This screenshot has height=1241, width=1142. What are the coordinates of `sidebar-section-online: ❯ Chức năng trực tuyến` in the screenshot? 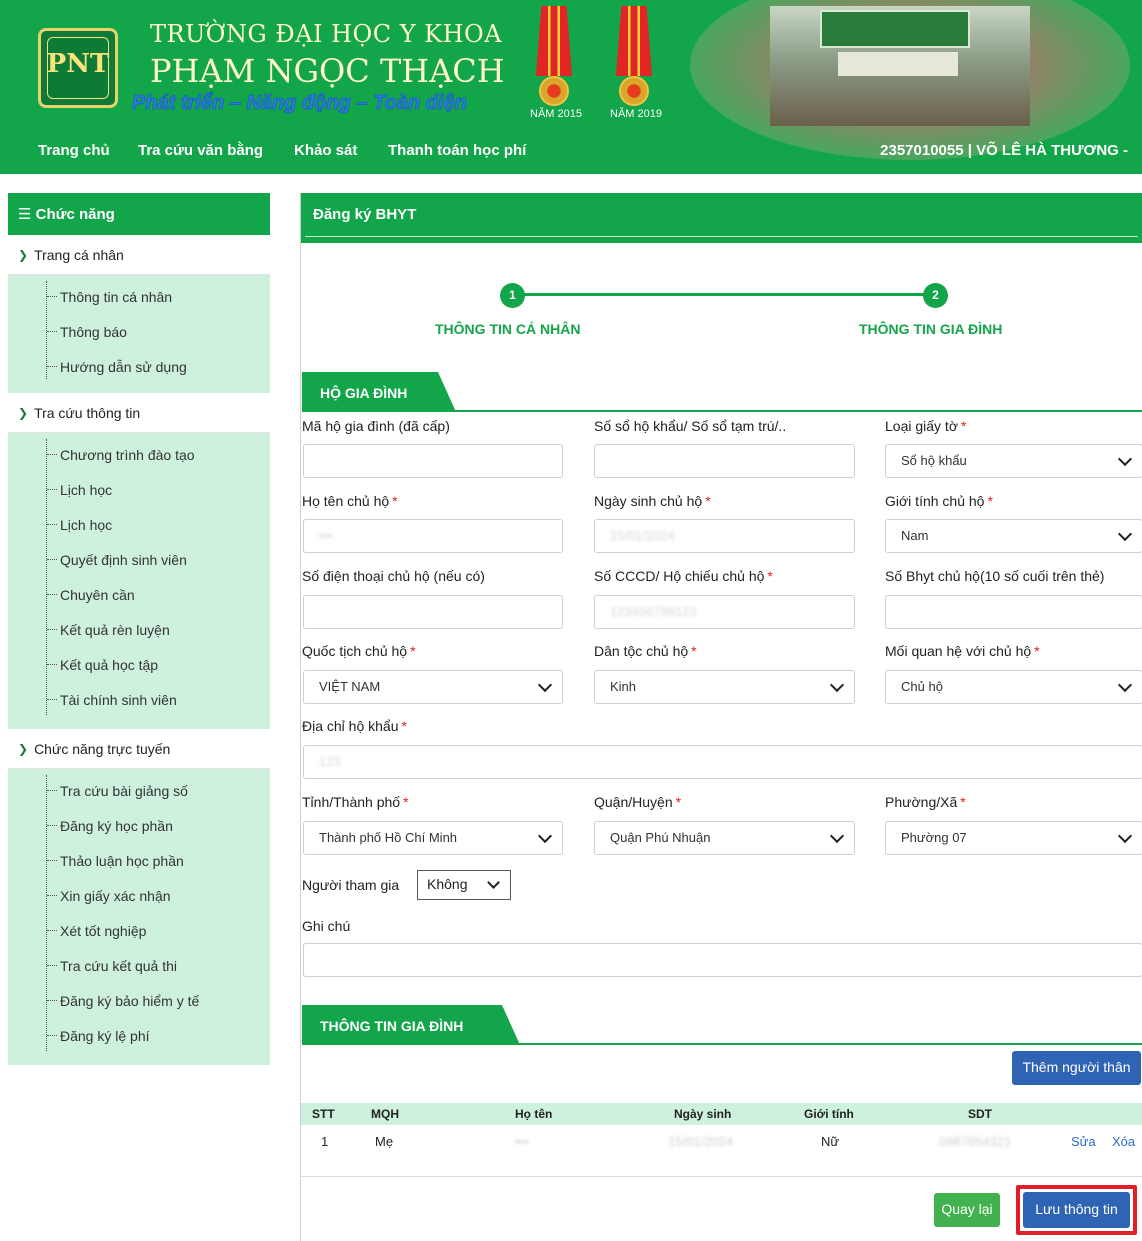 It's located at (139, 749).